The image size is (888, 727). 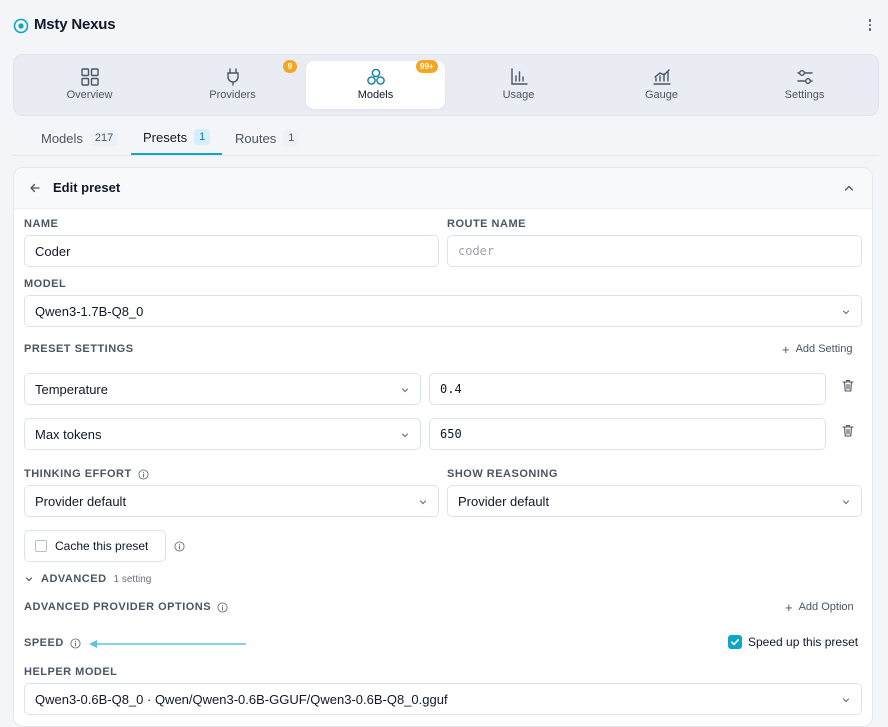 I want to click on speed-up-label: Speed up this preset, so click(x=803, y=642).